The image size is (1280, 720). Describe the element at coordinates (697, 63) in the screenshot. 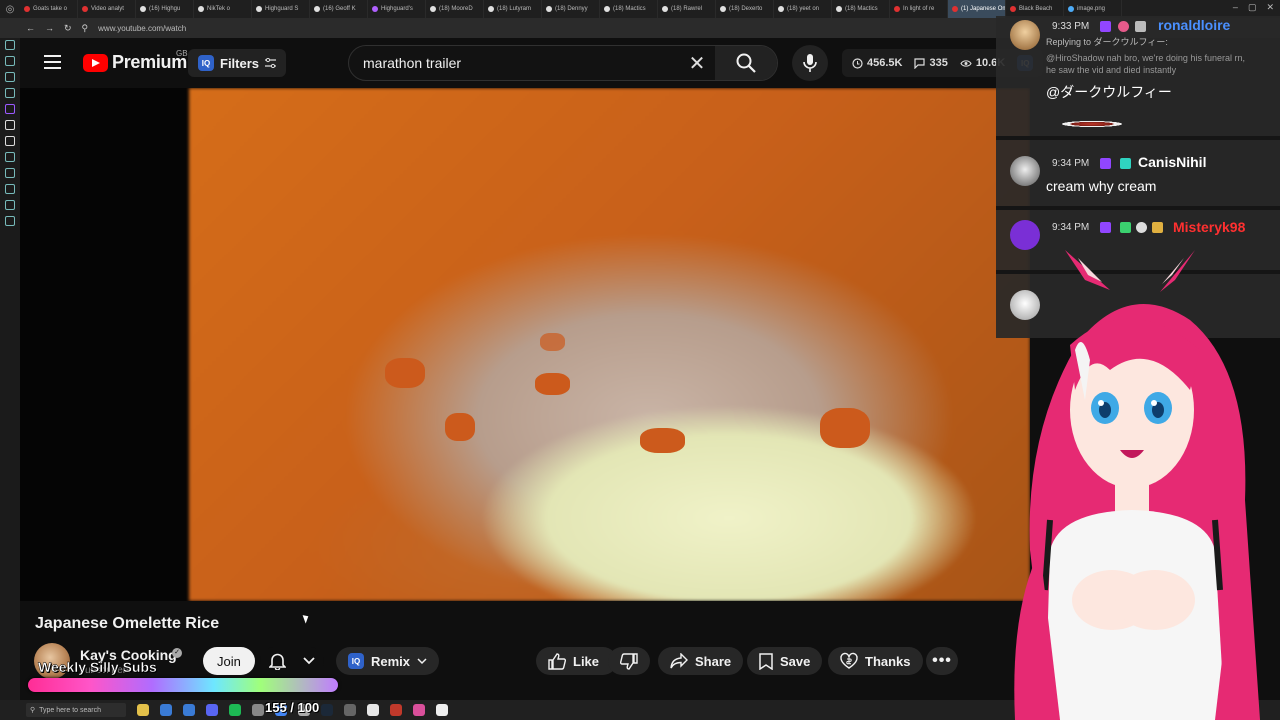

I see `clear-search-icon: ✕` at that location.